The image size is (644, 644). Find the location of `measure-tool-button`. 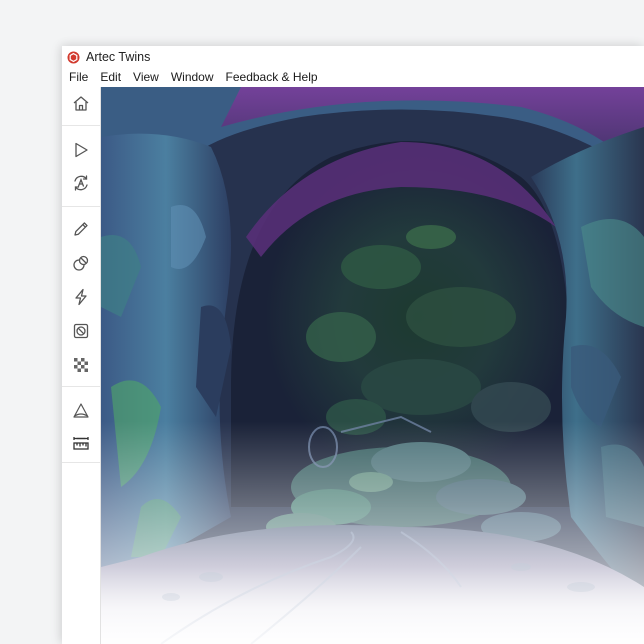

measure-tool-button is located at coordinates (81, 443).